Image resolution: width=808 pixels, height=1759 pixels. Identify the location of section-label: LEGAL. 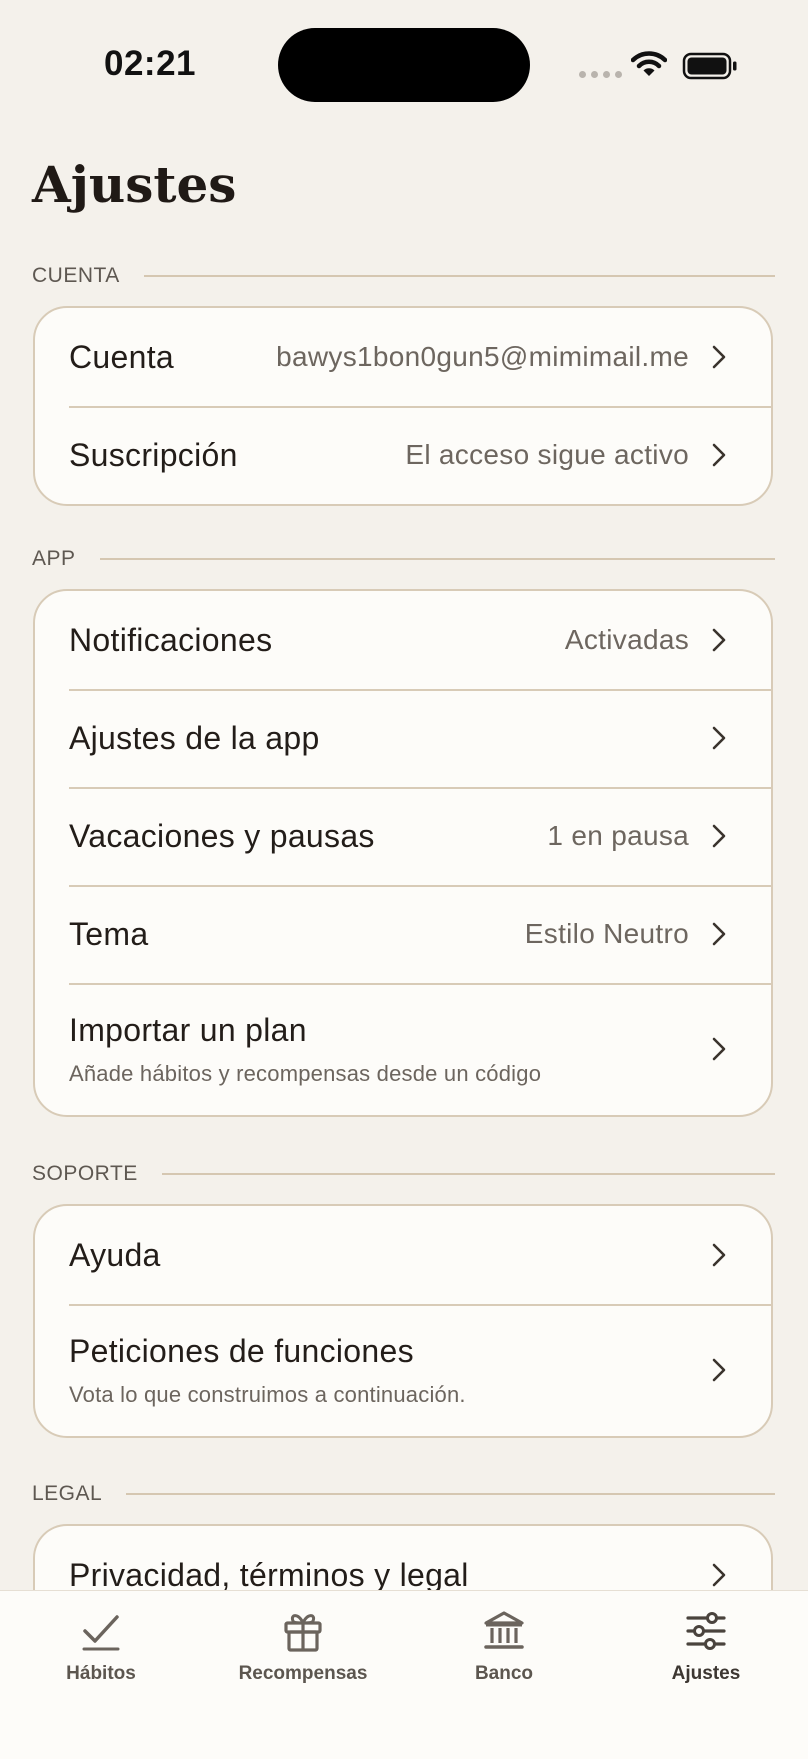
(67, 1493).